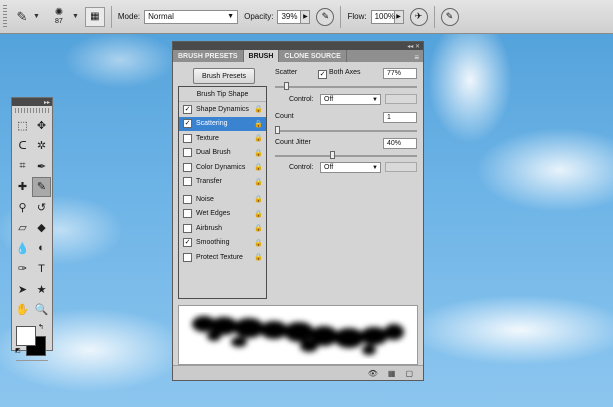  What do you see at coordinates (94, 16) in the screenshot?
I see `toggle-brush-panel-button: ▦` at bounding box center [94, 16].